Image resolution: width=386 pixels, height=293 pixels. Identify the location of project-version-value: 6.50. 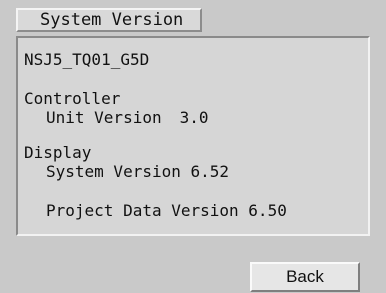
(267, 210).